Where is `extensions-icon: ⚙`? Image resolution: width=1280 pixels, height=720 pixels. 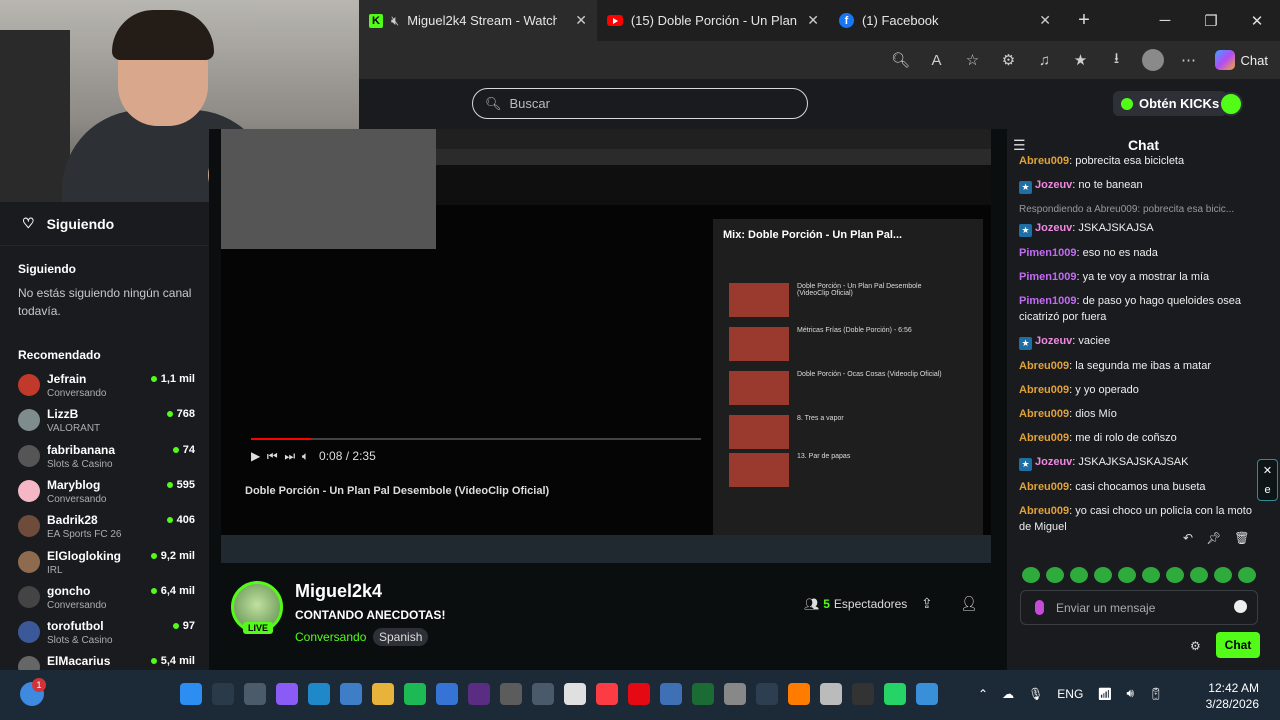
extensions-icon: ⚙ is located at coordinates (1009, 60).